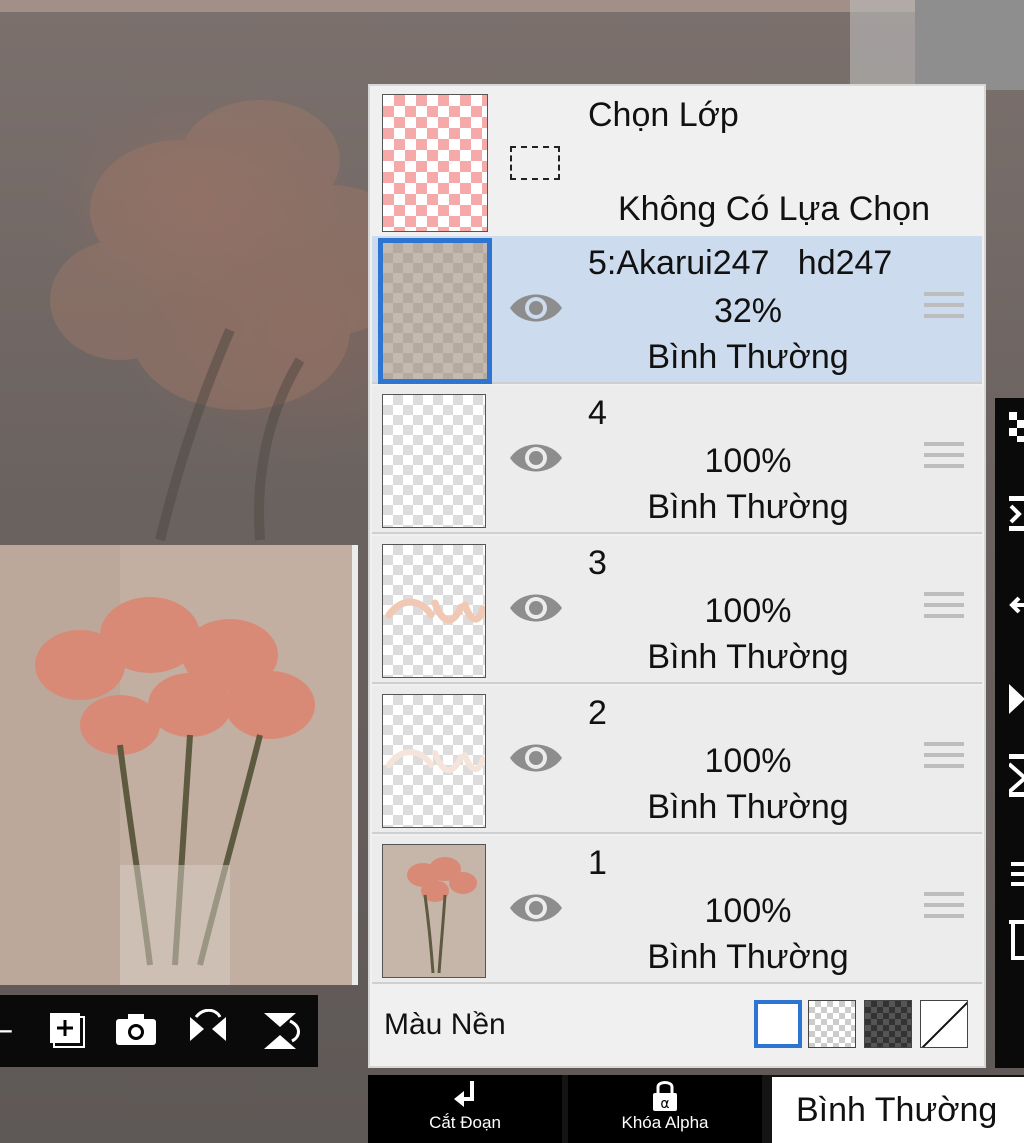 Image resolution: width=1024 pixels, height=1143 pixels. What do you see at coordinates (778, 1024) in the screenshot?
I see `bg-white-swatch` at bounding box center [778, 1024].